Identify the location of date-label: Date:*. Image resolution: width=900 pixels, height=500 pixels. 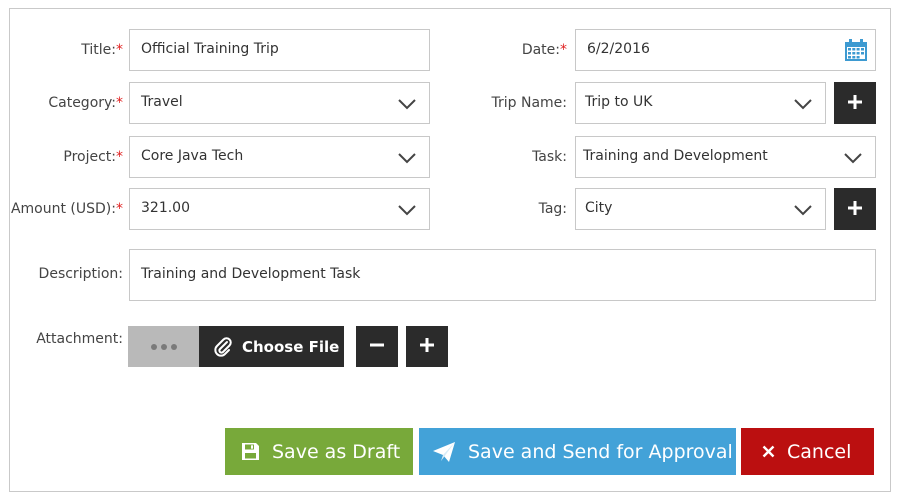
(544, 50).